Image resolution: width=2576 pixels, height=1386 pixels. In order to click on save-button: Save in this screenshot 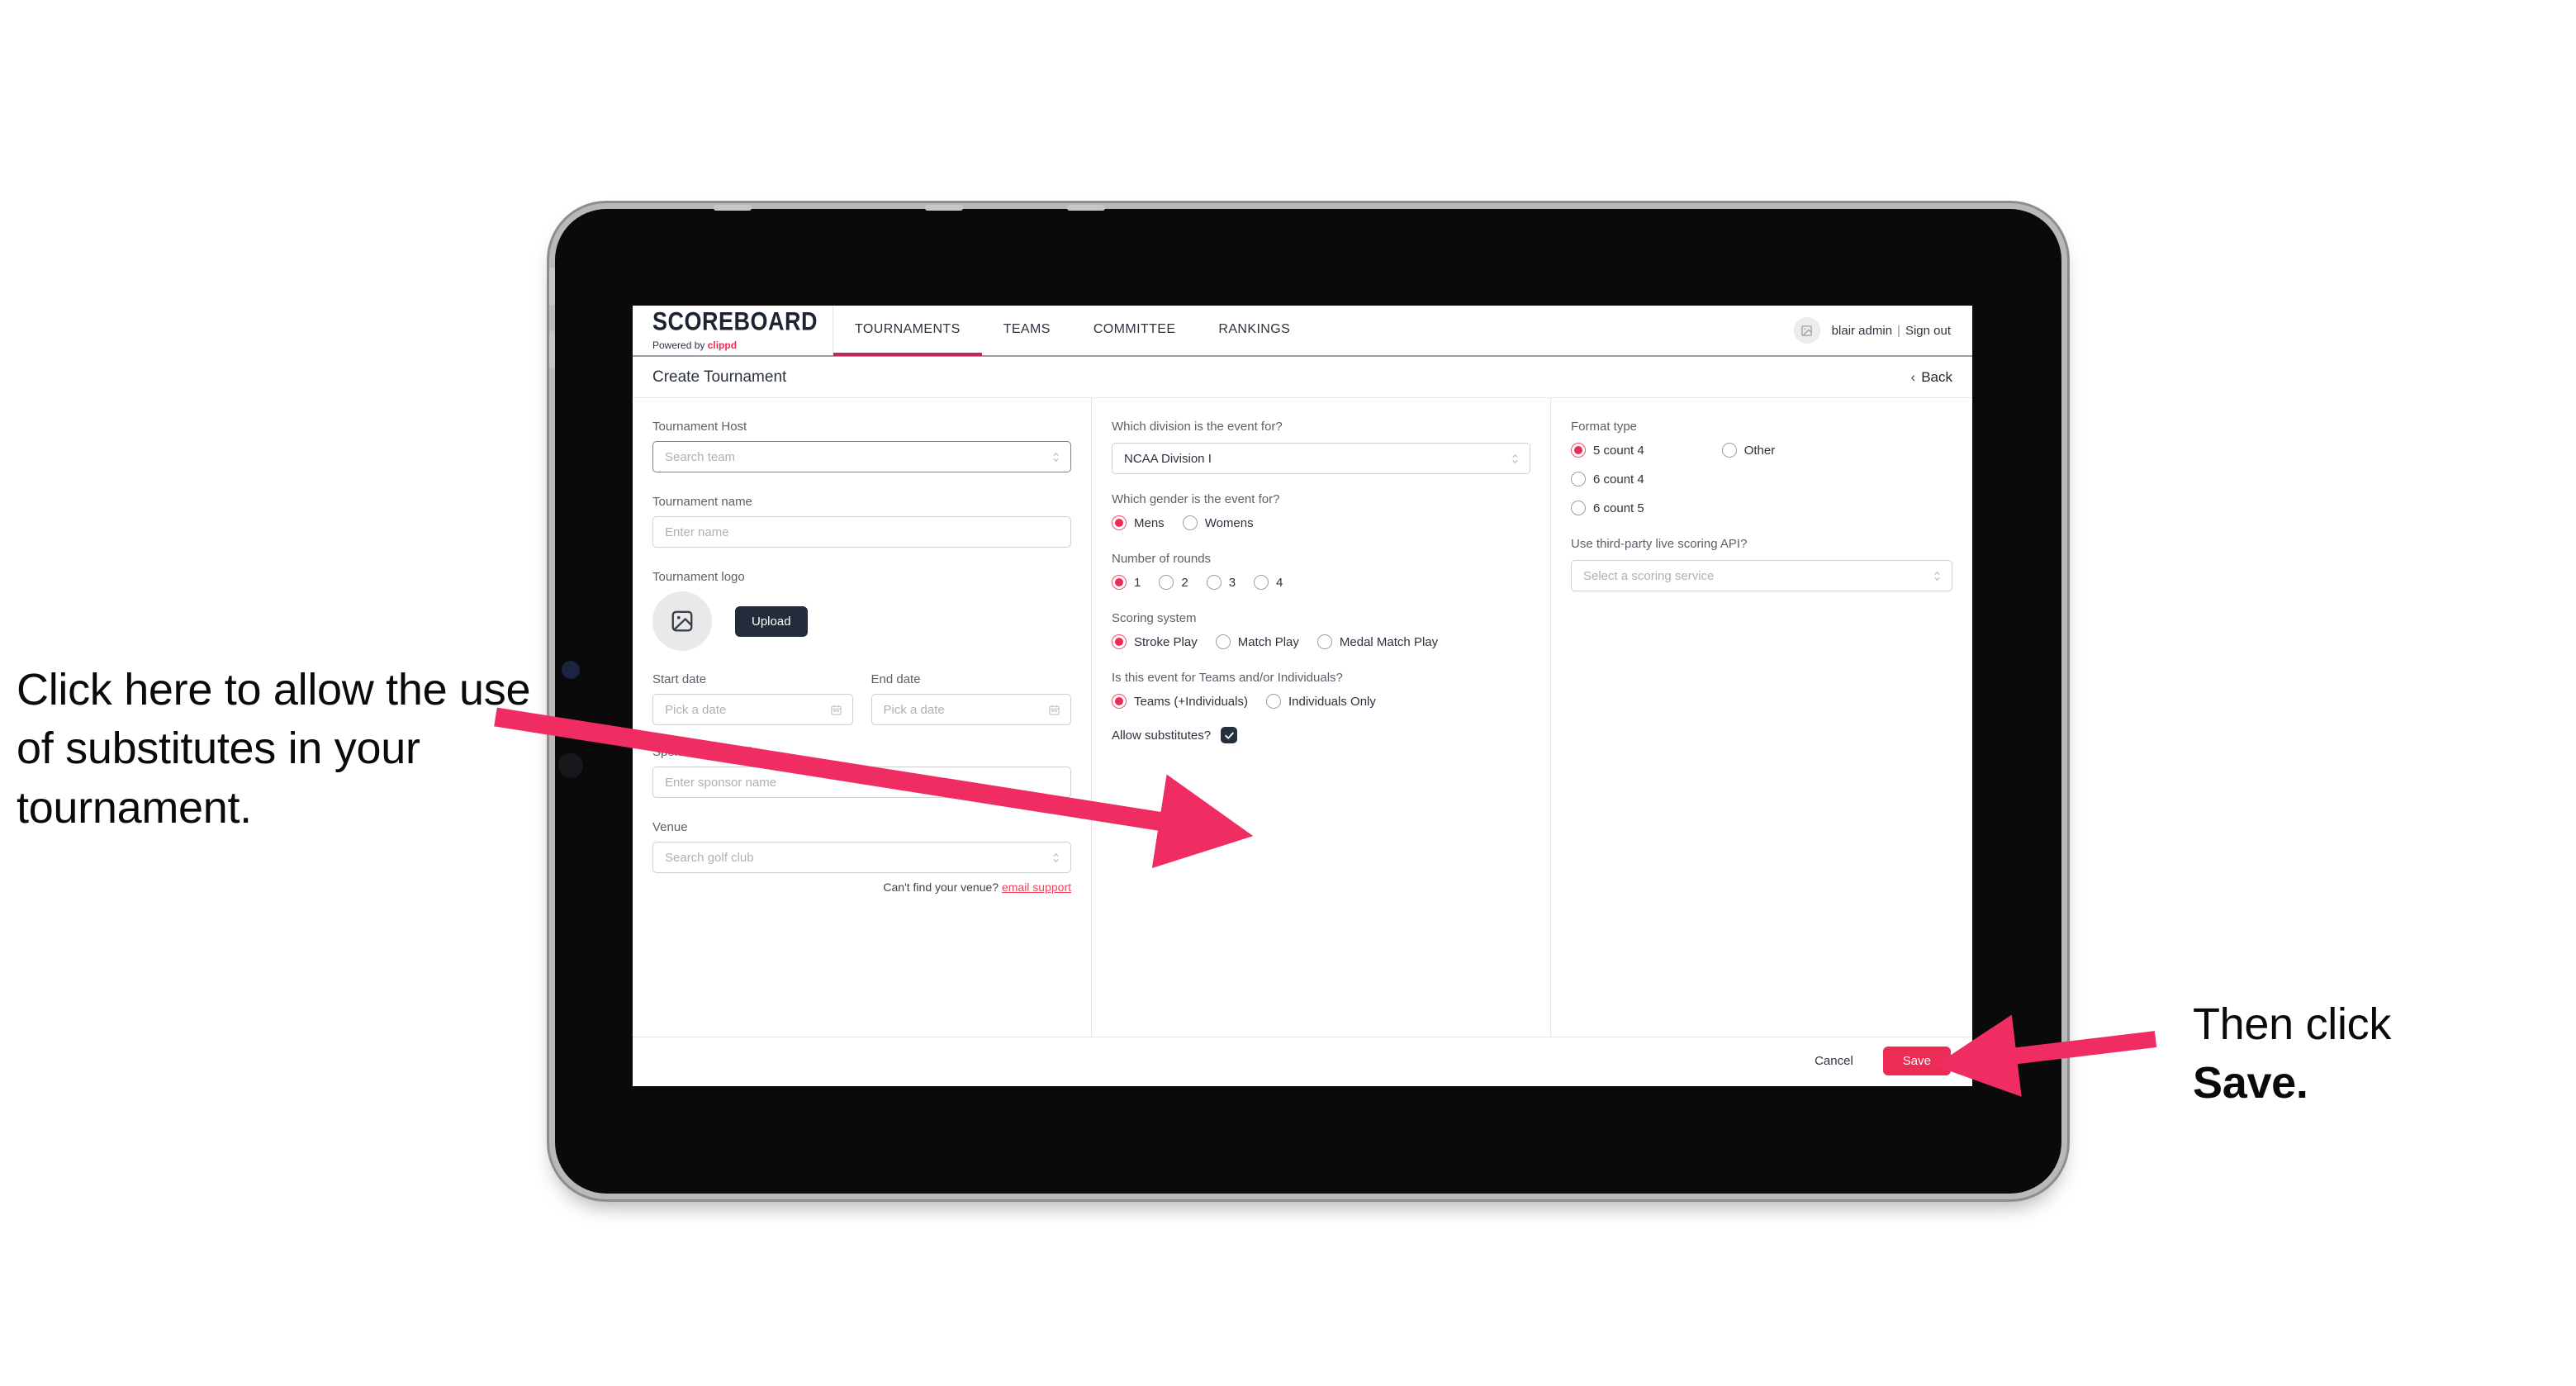, I will do `click(1916, 1061)`.